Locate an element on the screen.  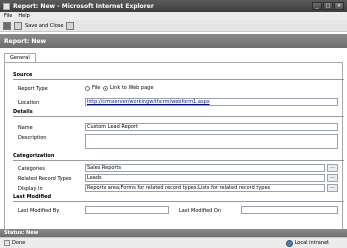
last-modified-by-label: Last Modified By is located at coordinates (39, 211).